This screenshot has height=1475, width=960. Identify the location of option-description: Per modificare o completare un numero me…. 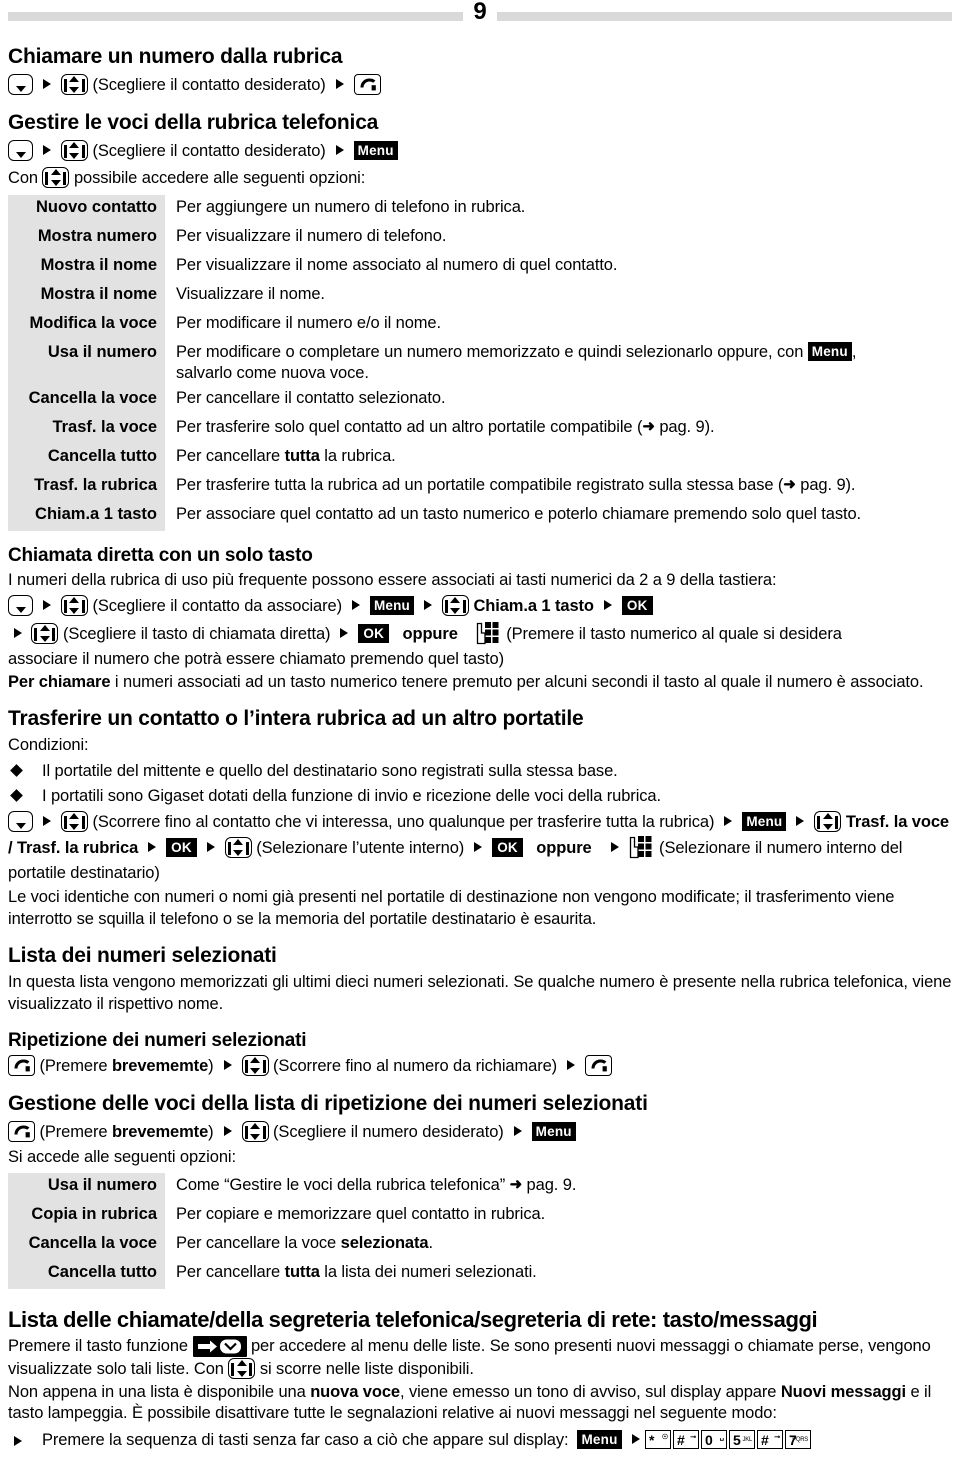
(558, 363).